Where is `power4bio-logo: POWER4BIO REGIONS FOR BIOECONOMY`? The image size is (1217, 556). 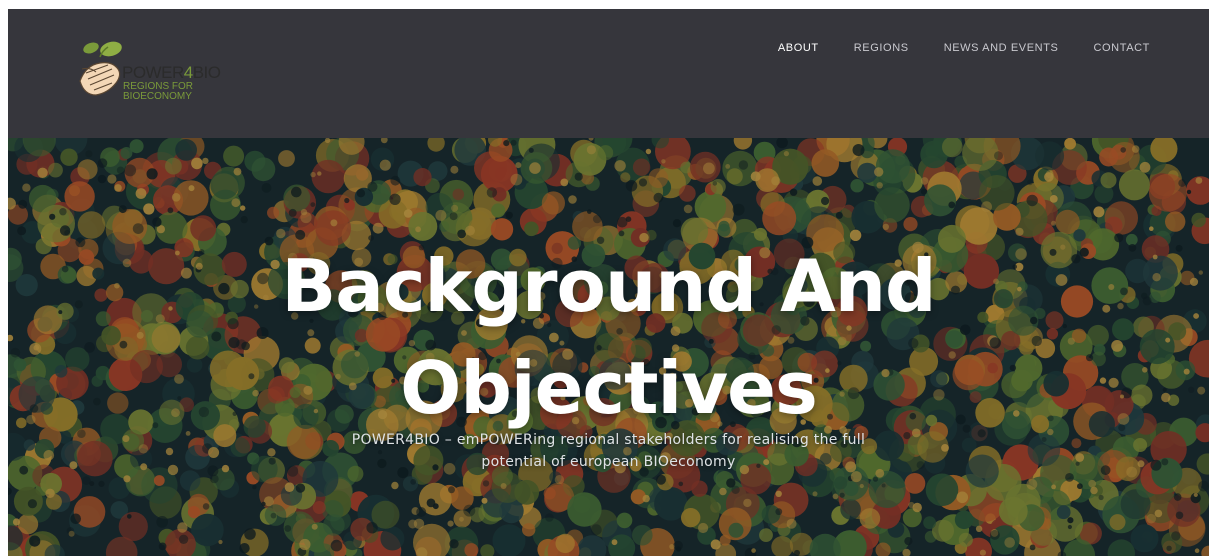
power4bio-logo: POWER4BIO REGIONS FOR BIOECONOMY is located at coordinates (153, 74).